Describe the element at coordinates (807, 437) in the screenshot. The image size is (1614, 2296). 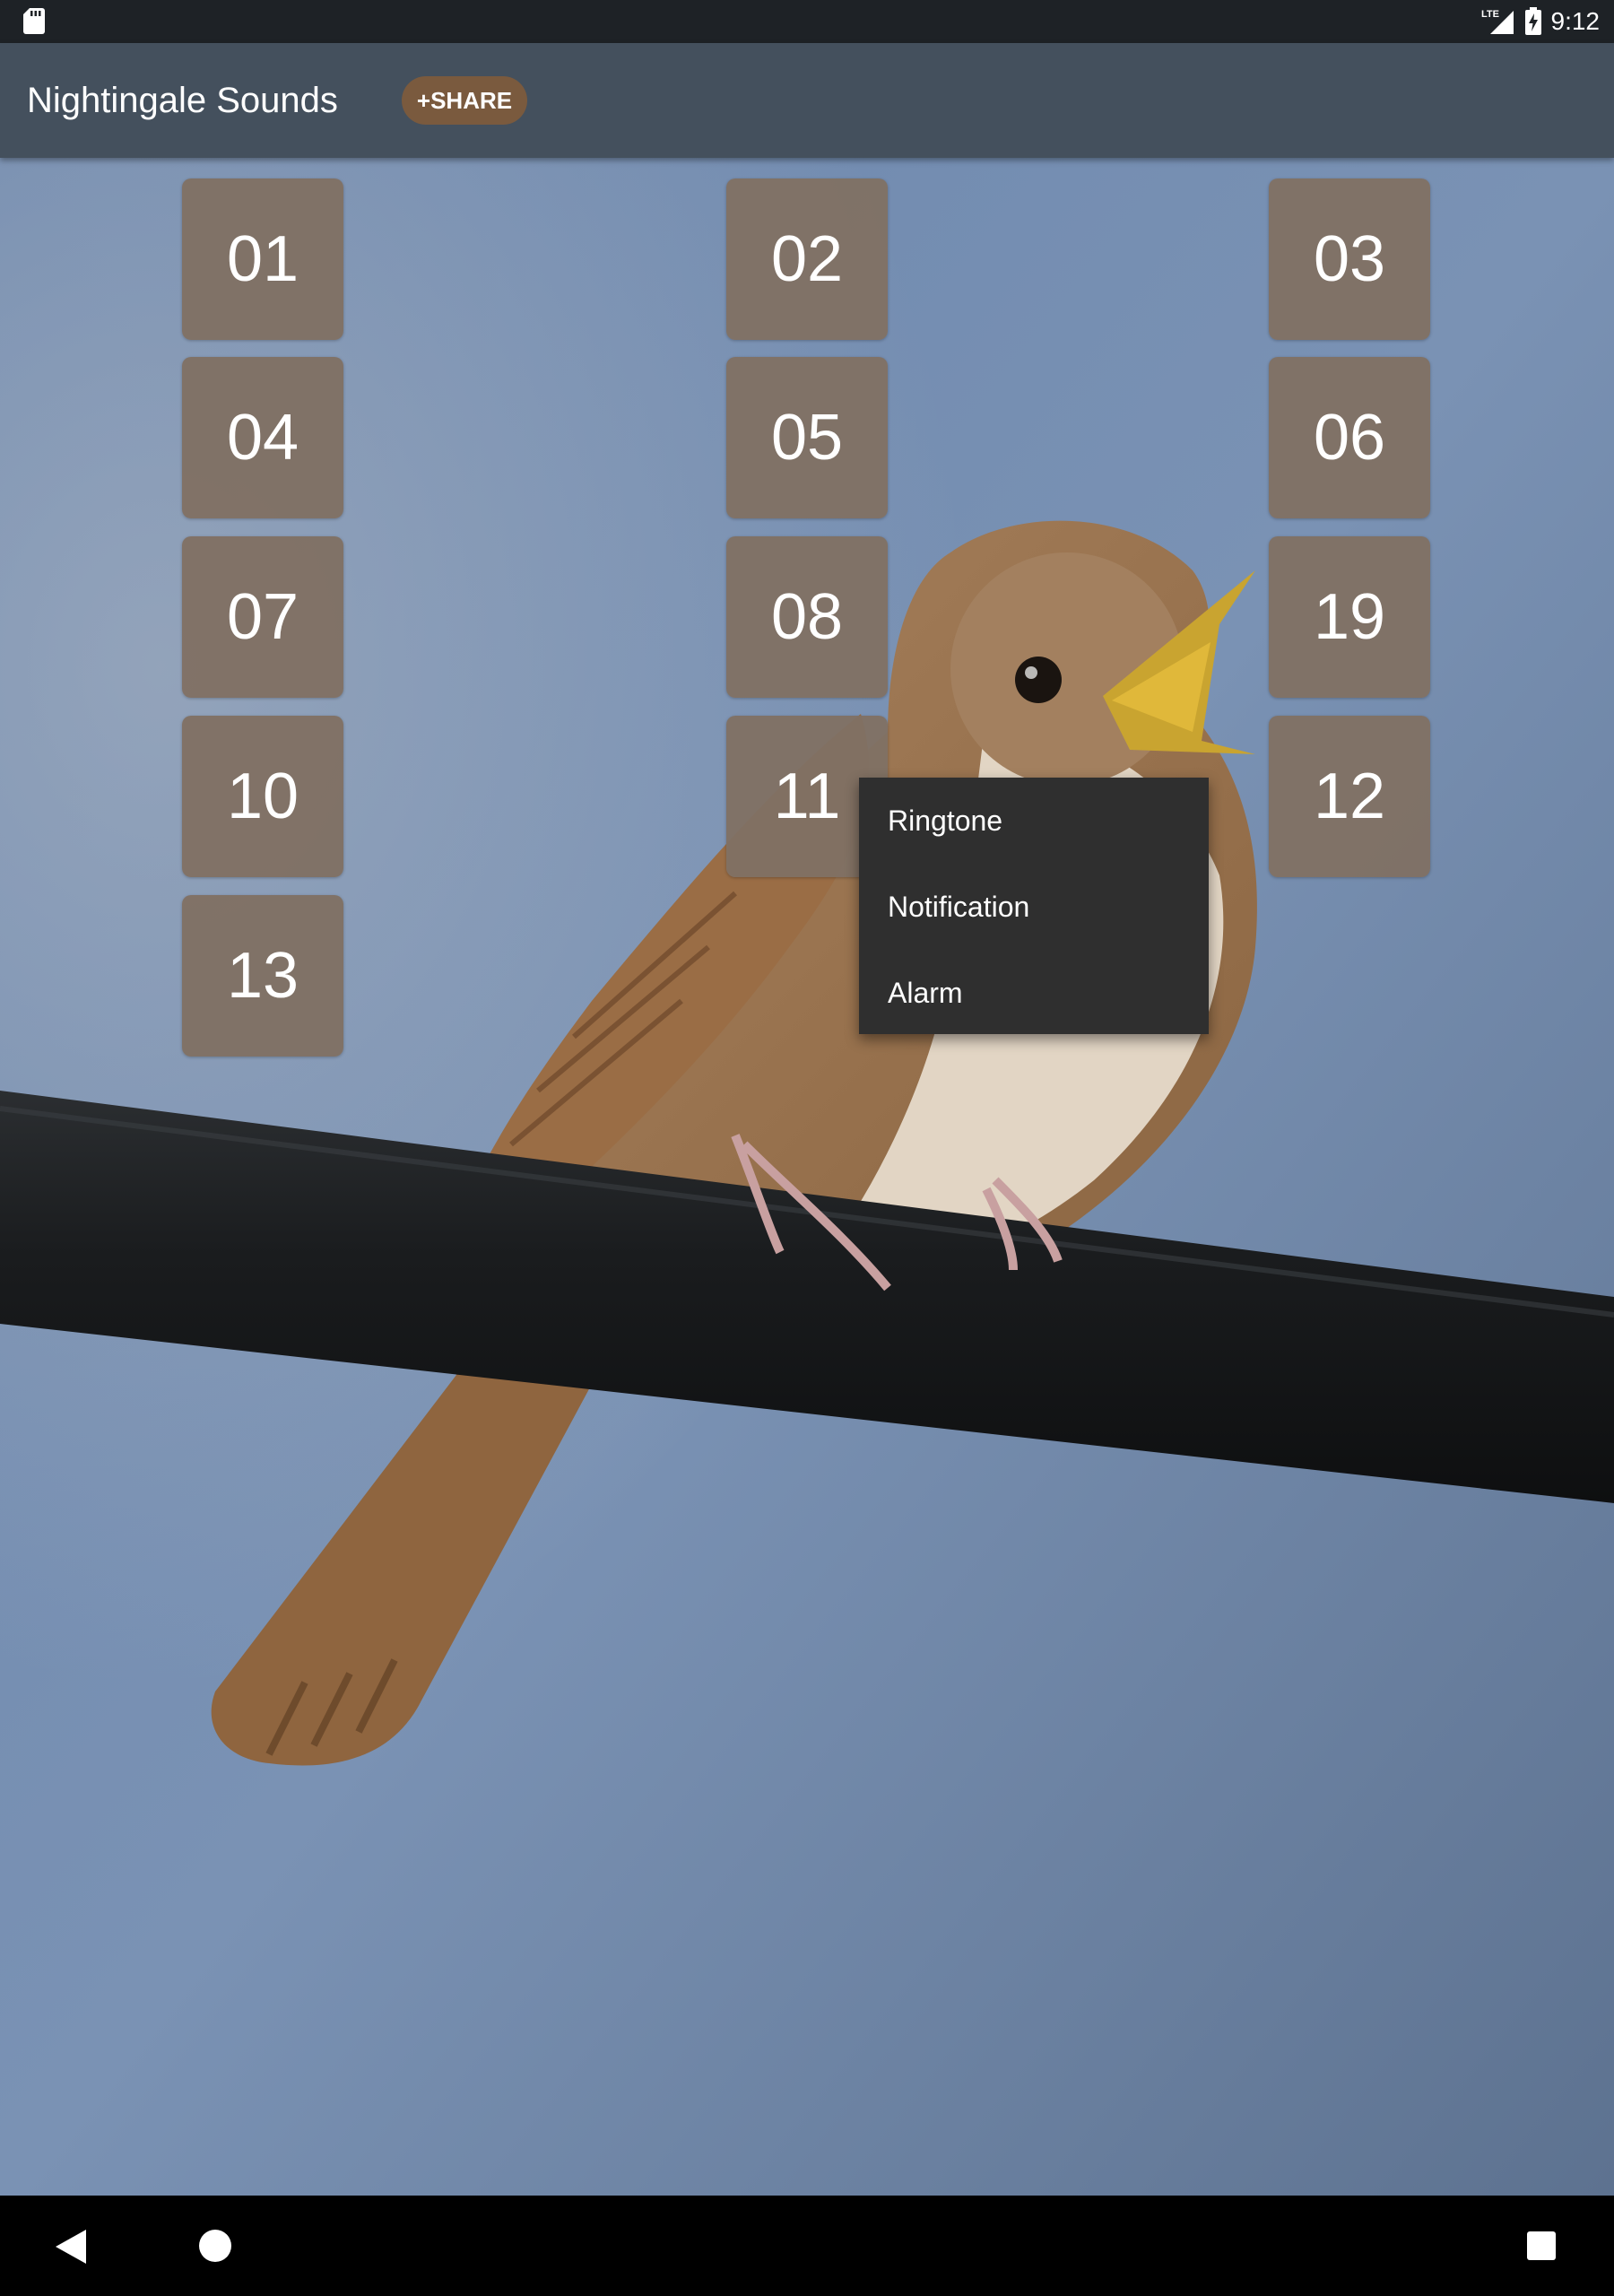
I see `sound-button-05: 05` at that location.